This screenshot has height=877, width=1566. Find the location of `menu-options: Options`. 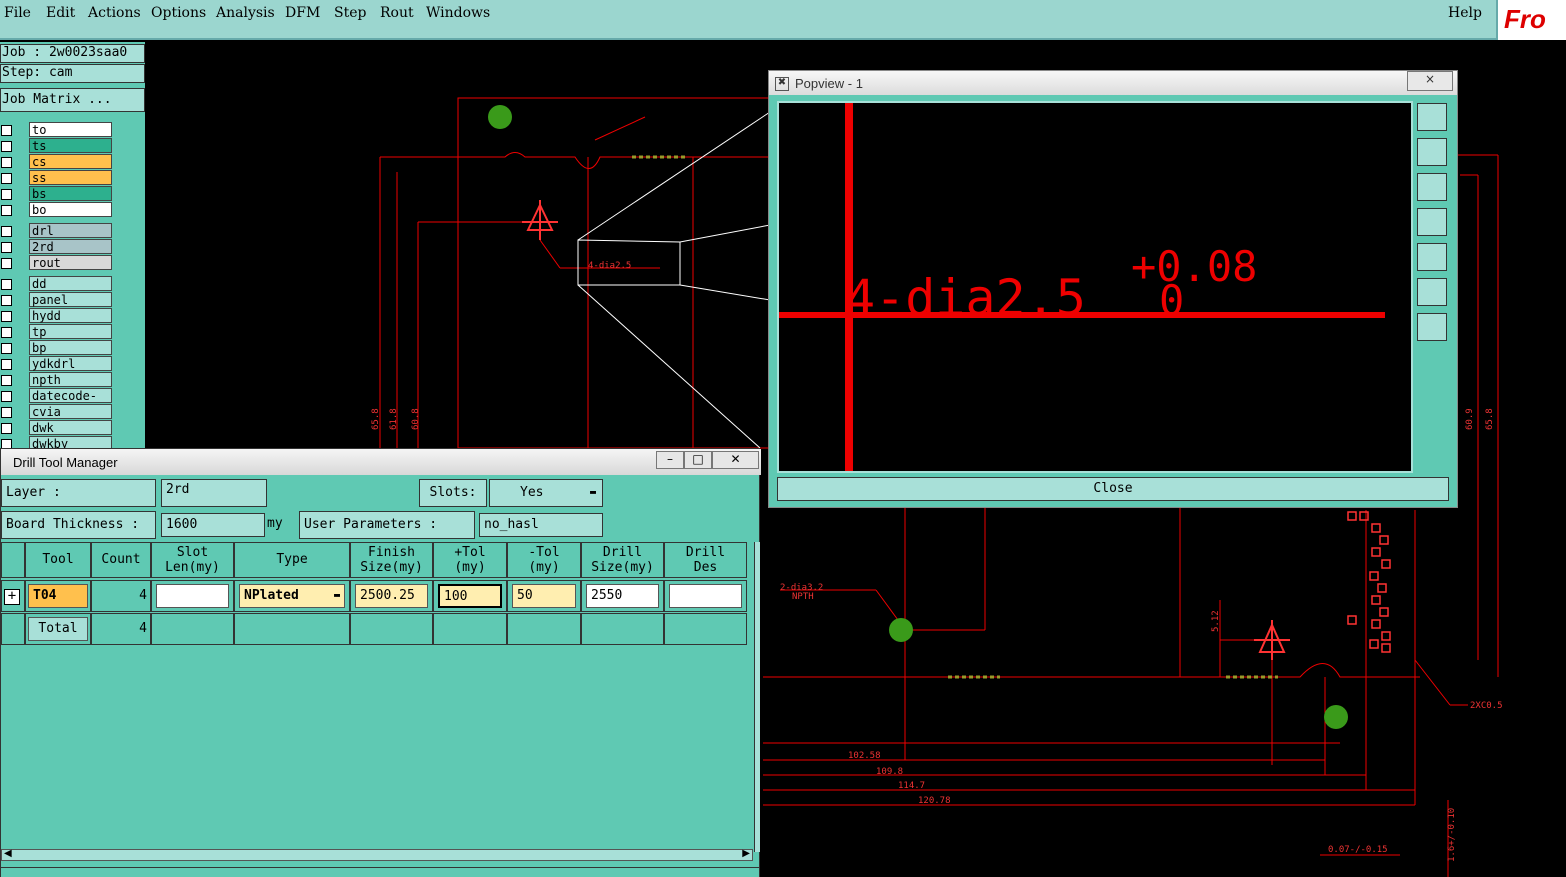

menu-options: Options is located at coordinates (178, 13).